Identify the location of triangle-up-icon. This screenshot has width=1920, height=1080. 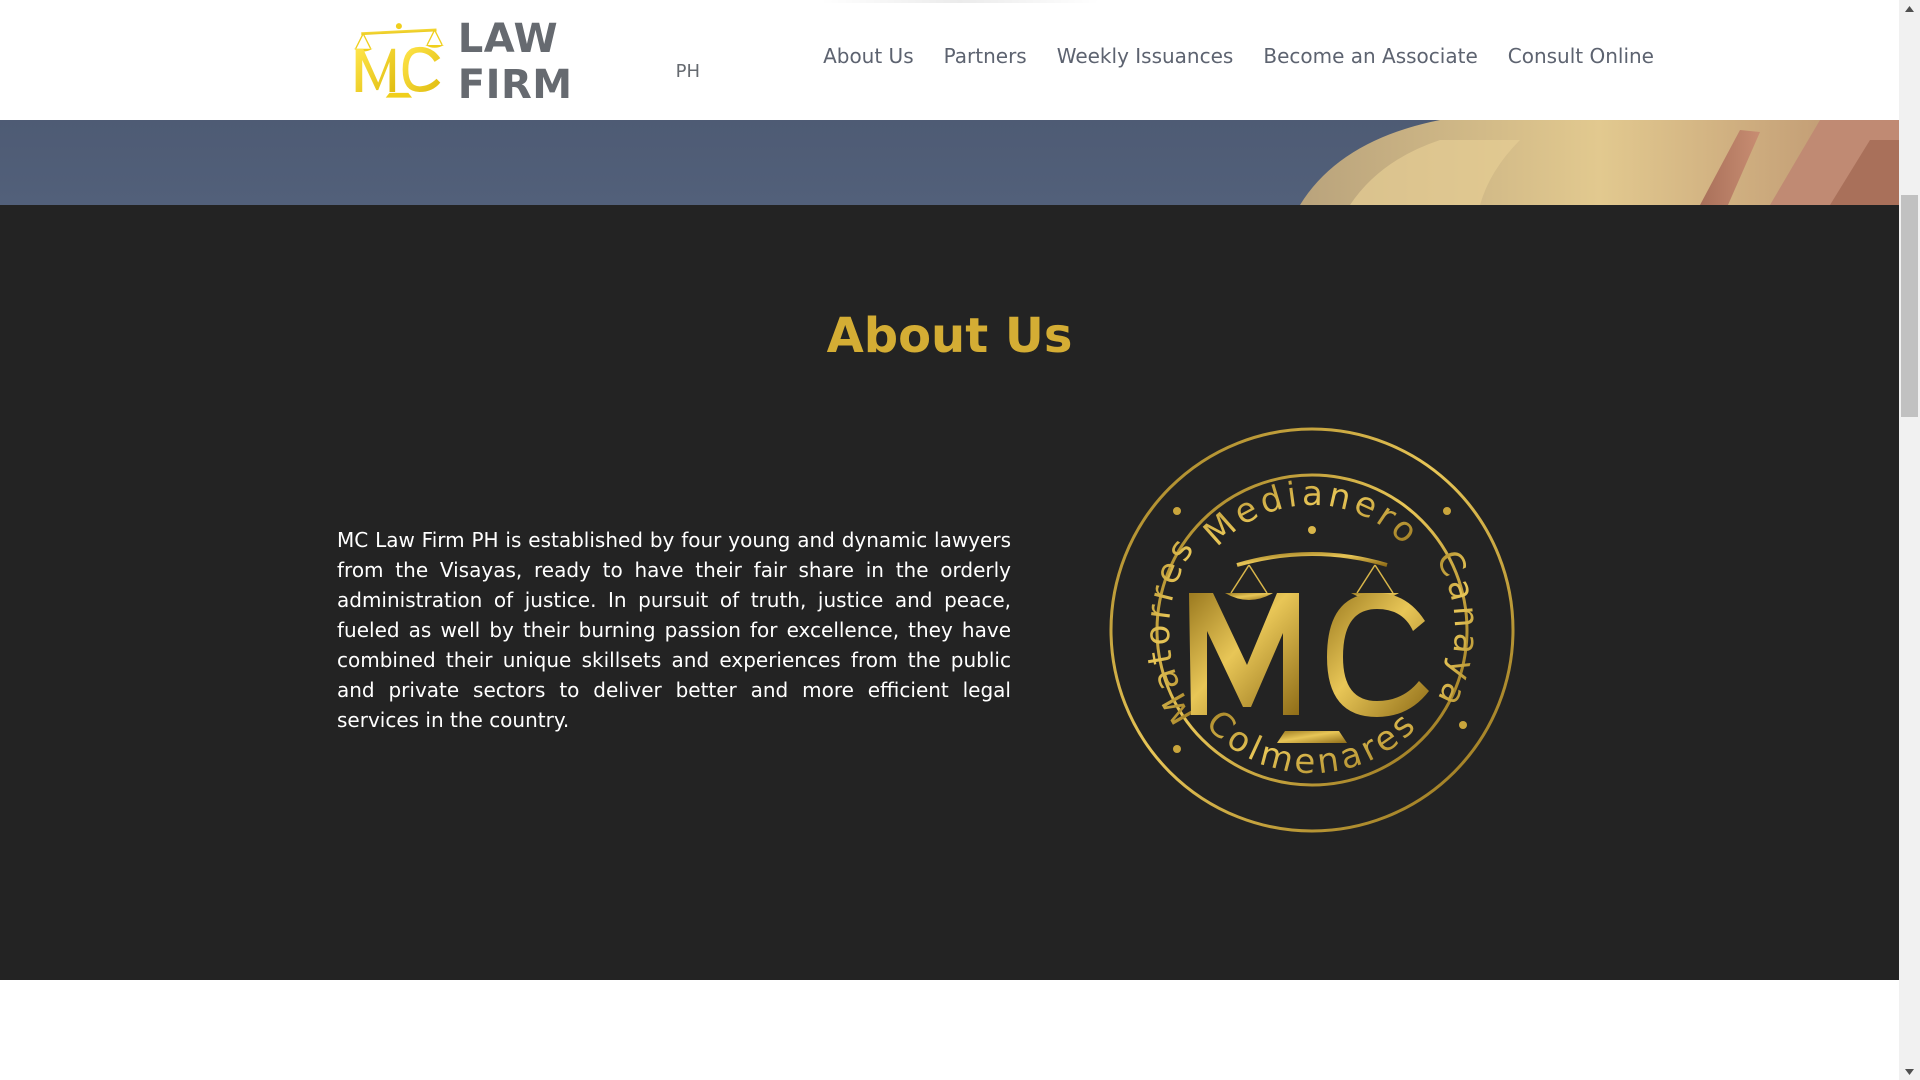
(1909, 8).